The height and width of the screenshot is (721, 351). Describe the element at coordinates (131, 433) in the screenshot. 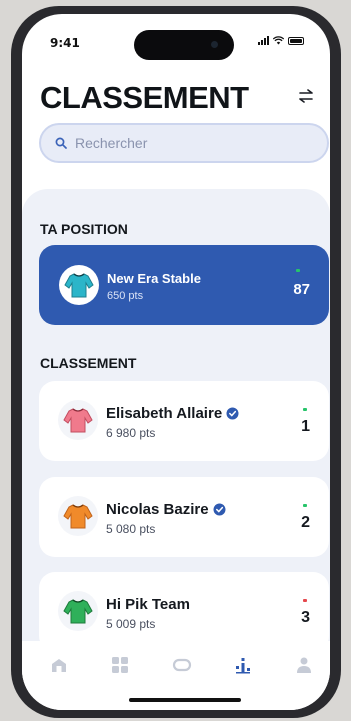

I see `competitor-points: 6 980 pts` at that location.